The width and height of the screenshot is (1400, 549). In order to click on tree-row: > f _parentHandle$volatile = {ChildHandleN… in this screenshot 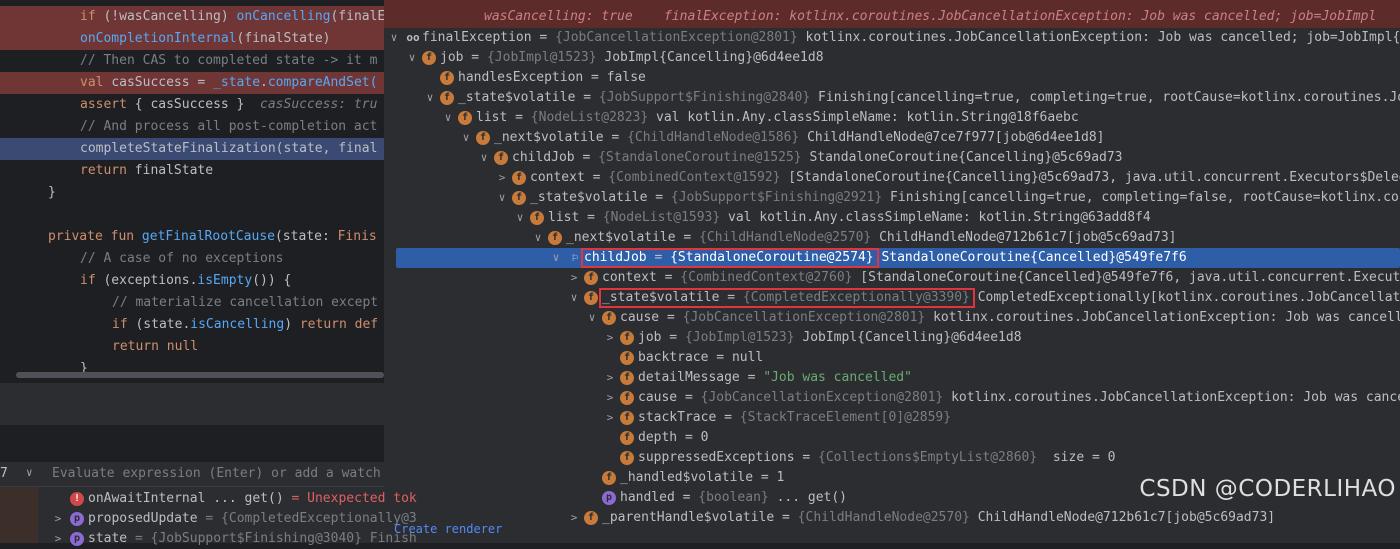, I will do `click(892, 518)`.